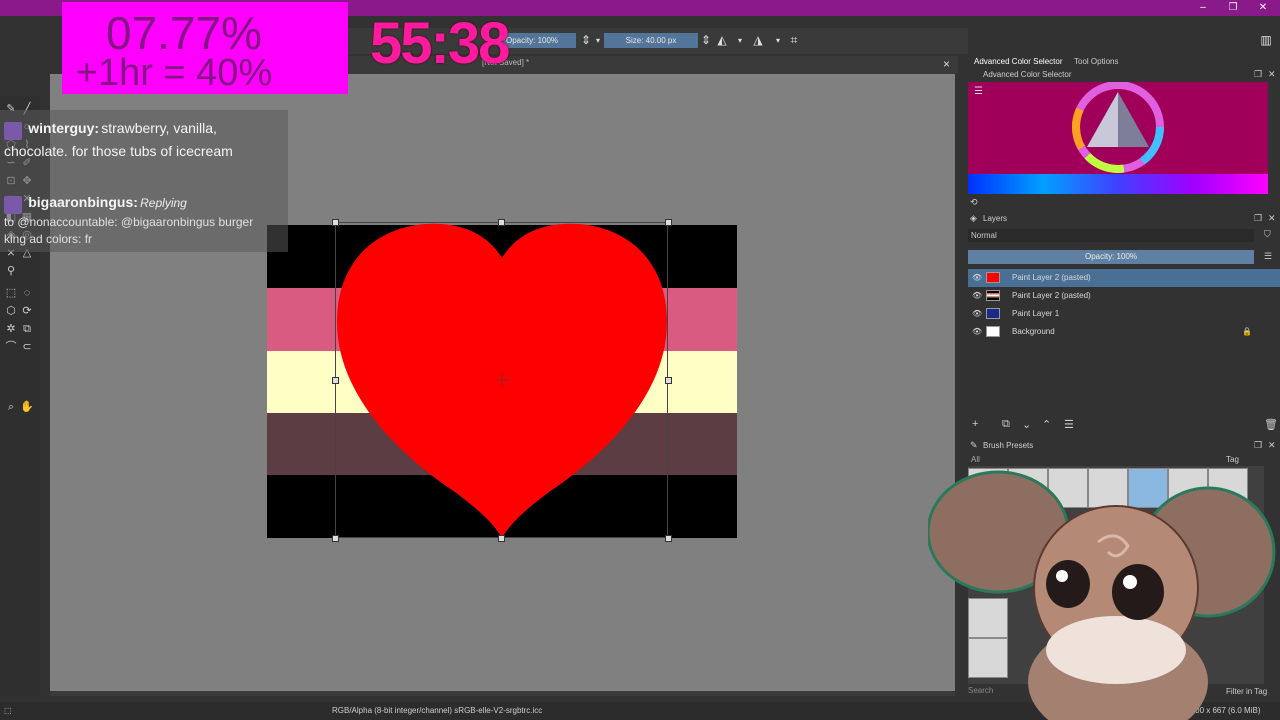 Image resolution: width=1280 pixels, height=720 pixels. I want to click on stream-timer: 55:38, so click(440, 43).